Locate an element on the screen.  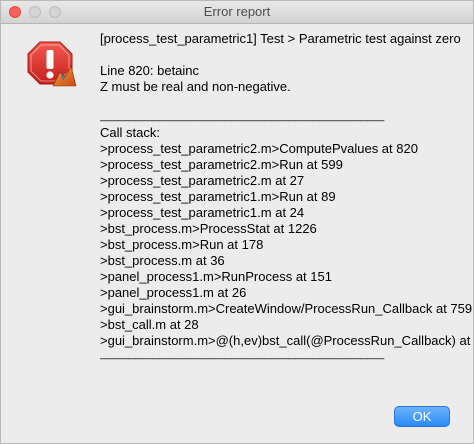
error-line-info: Line 820: betainc is located at coordinates (150, 70).